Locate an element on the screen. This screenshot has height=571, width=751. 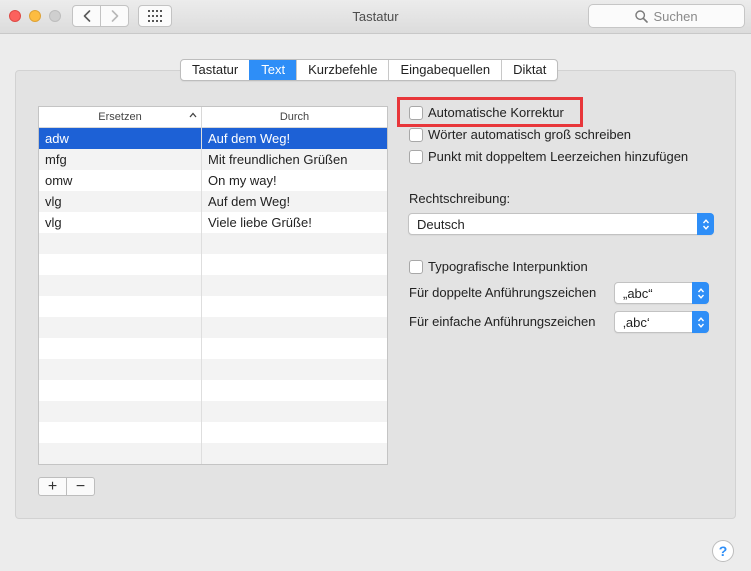
tab-tastatur: Tastatur is located at coordinates (215, 70).